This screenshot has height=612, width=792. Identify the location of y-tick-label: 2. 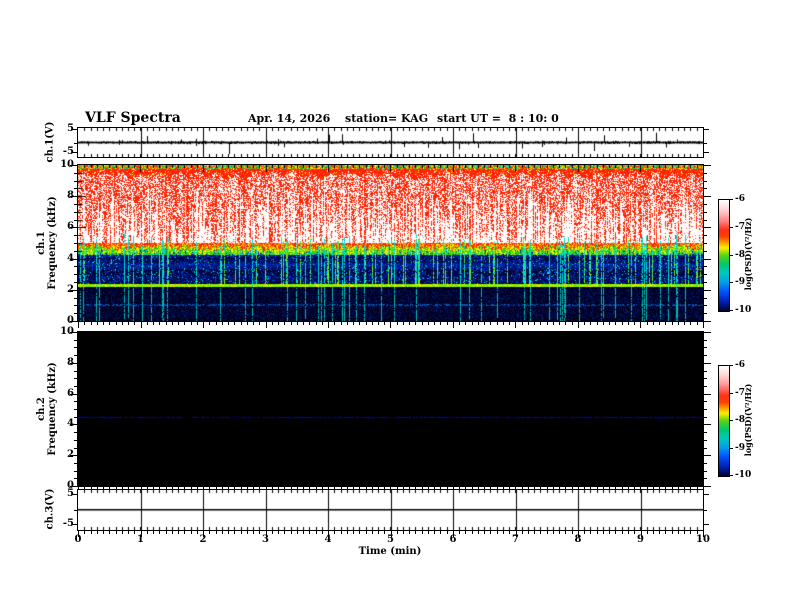
(57, 455).